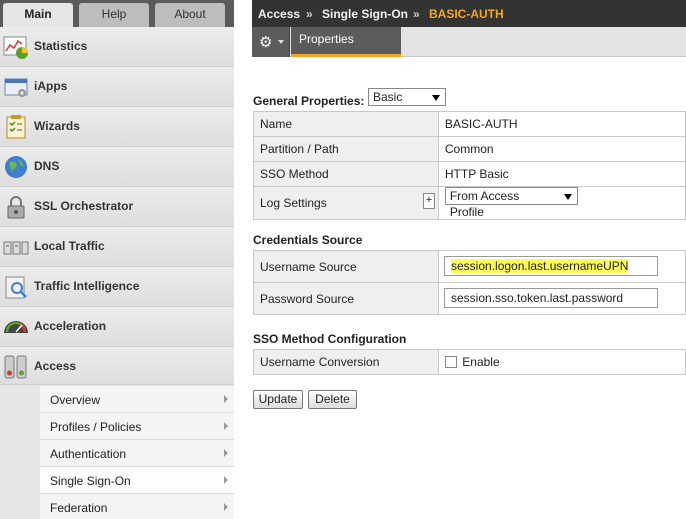 This screenshot has width=686, height=519. I want to click on nav-item-ssl-orchestrator: SSL Orchestrator, so click(117, 207).